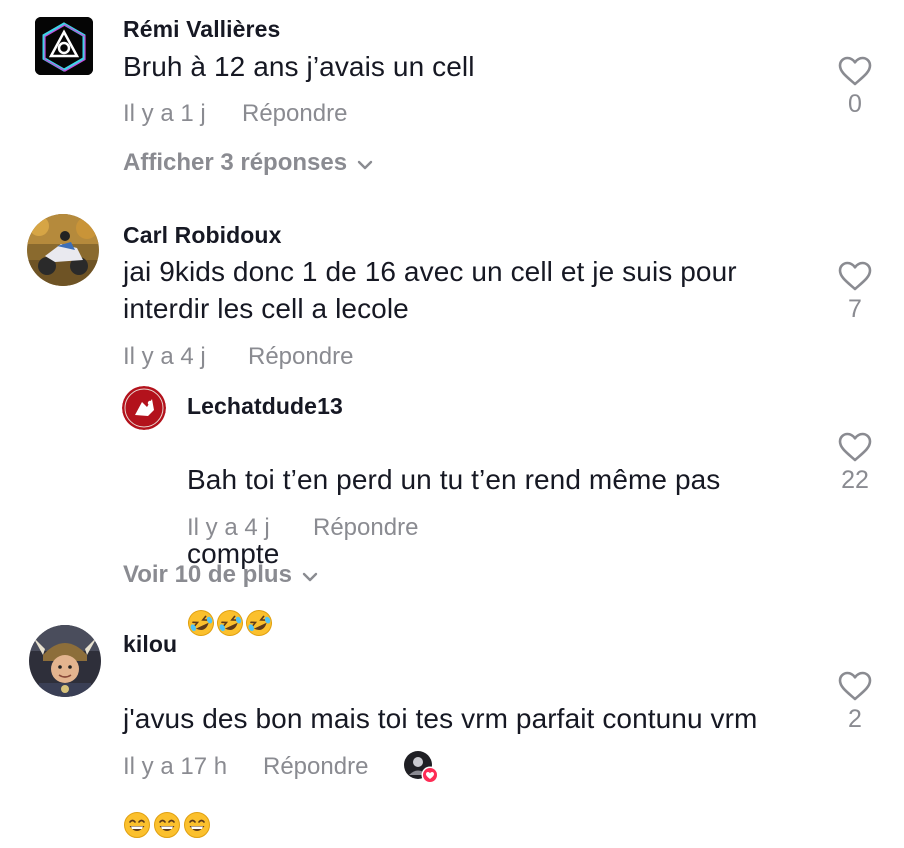 The width and height of the screenshot is (904, 848). Describe the element at coordinates (855, 292) in the screenshot. I see `like-button: 7` at that location.